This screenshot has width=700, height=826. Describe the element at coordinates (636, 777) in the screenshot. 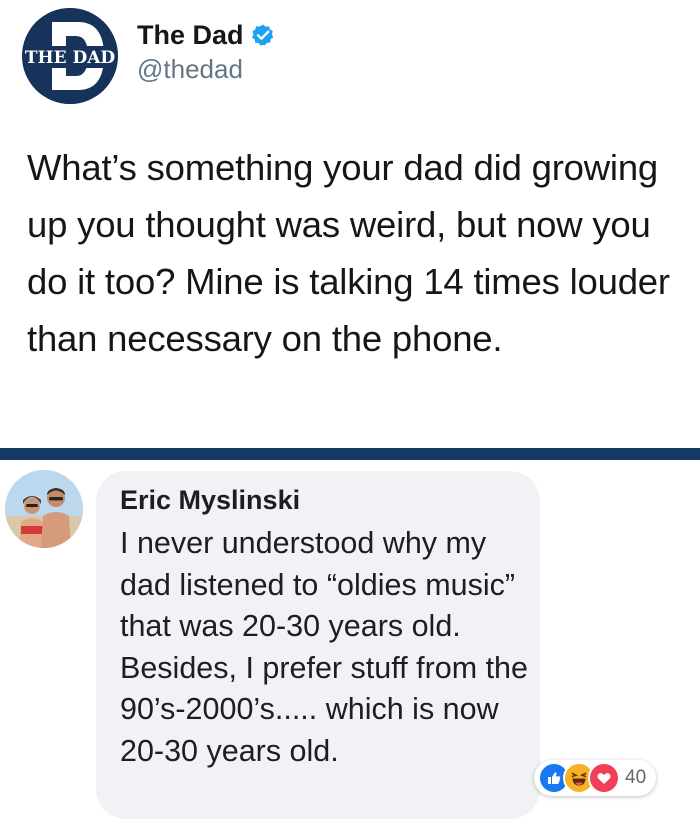

I see `reaction-count: 40` at that location.